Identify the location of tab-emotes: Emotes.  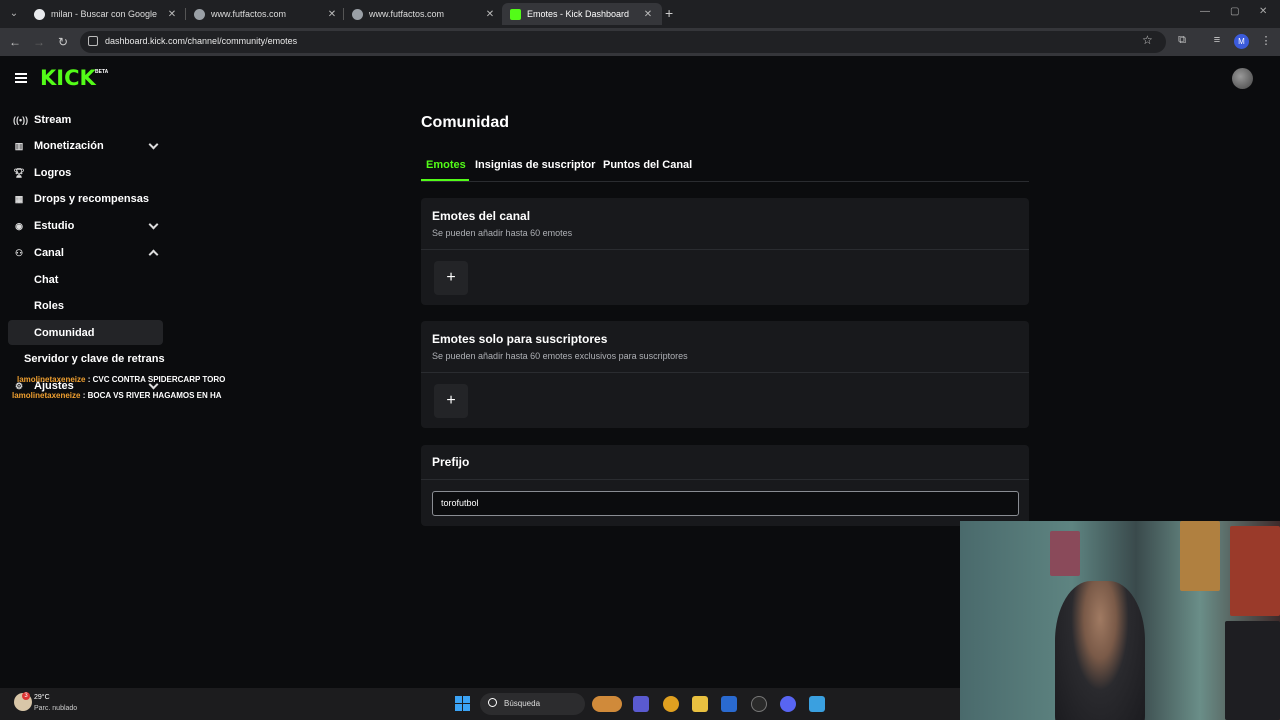
(446, 165).